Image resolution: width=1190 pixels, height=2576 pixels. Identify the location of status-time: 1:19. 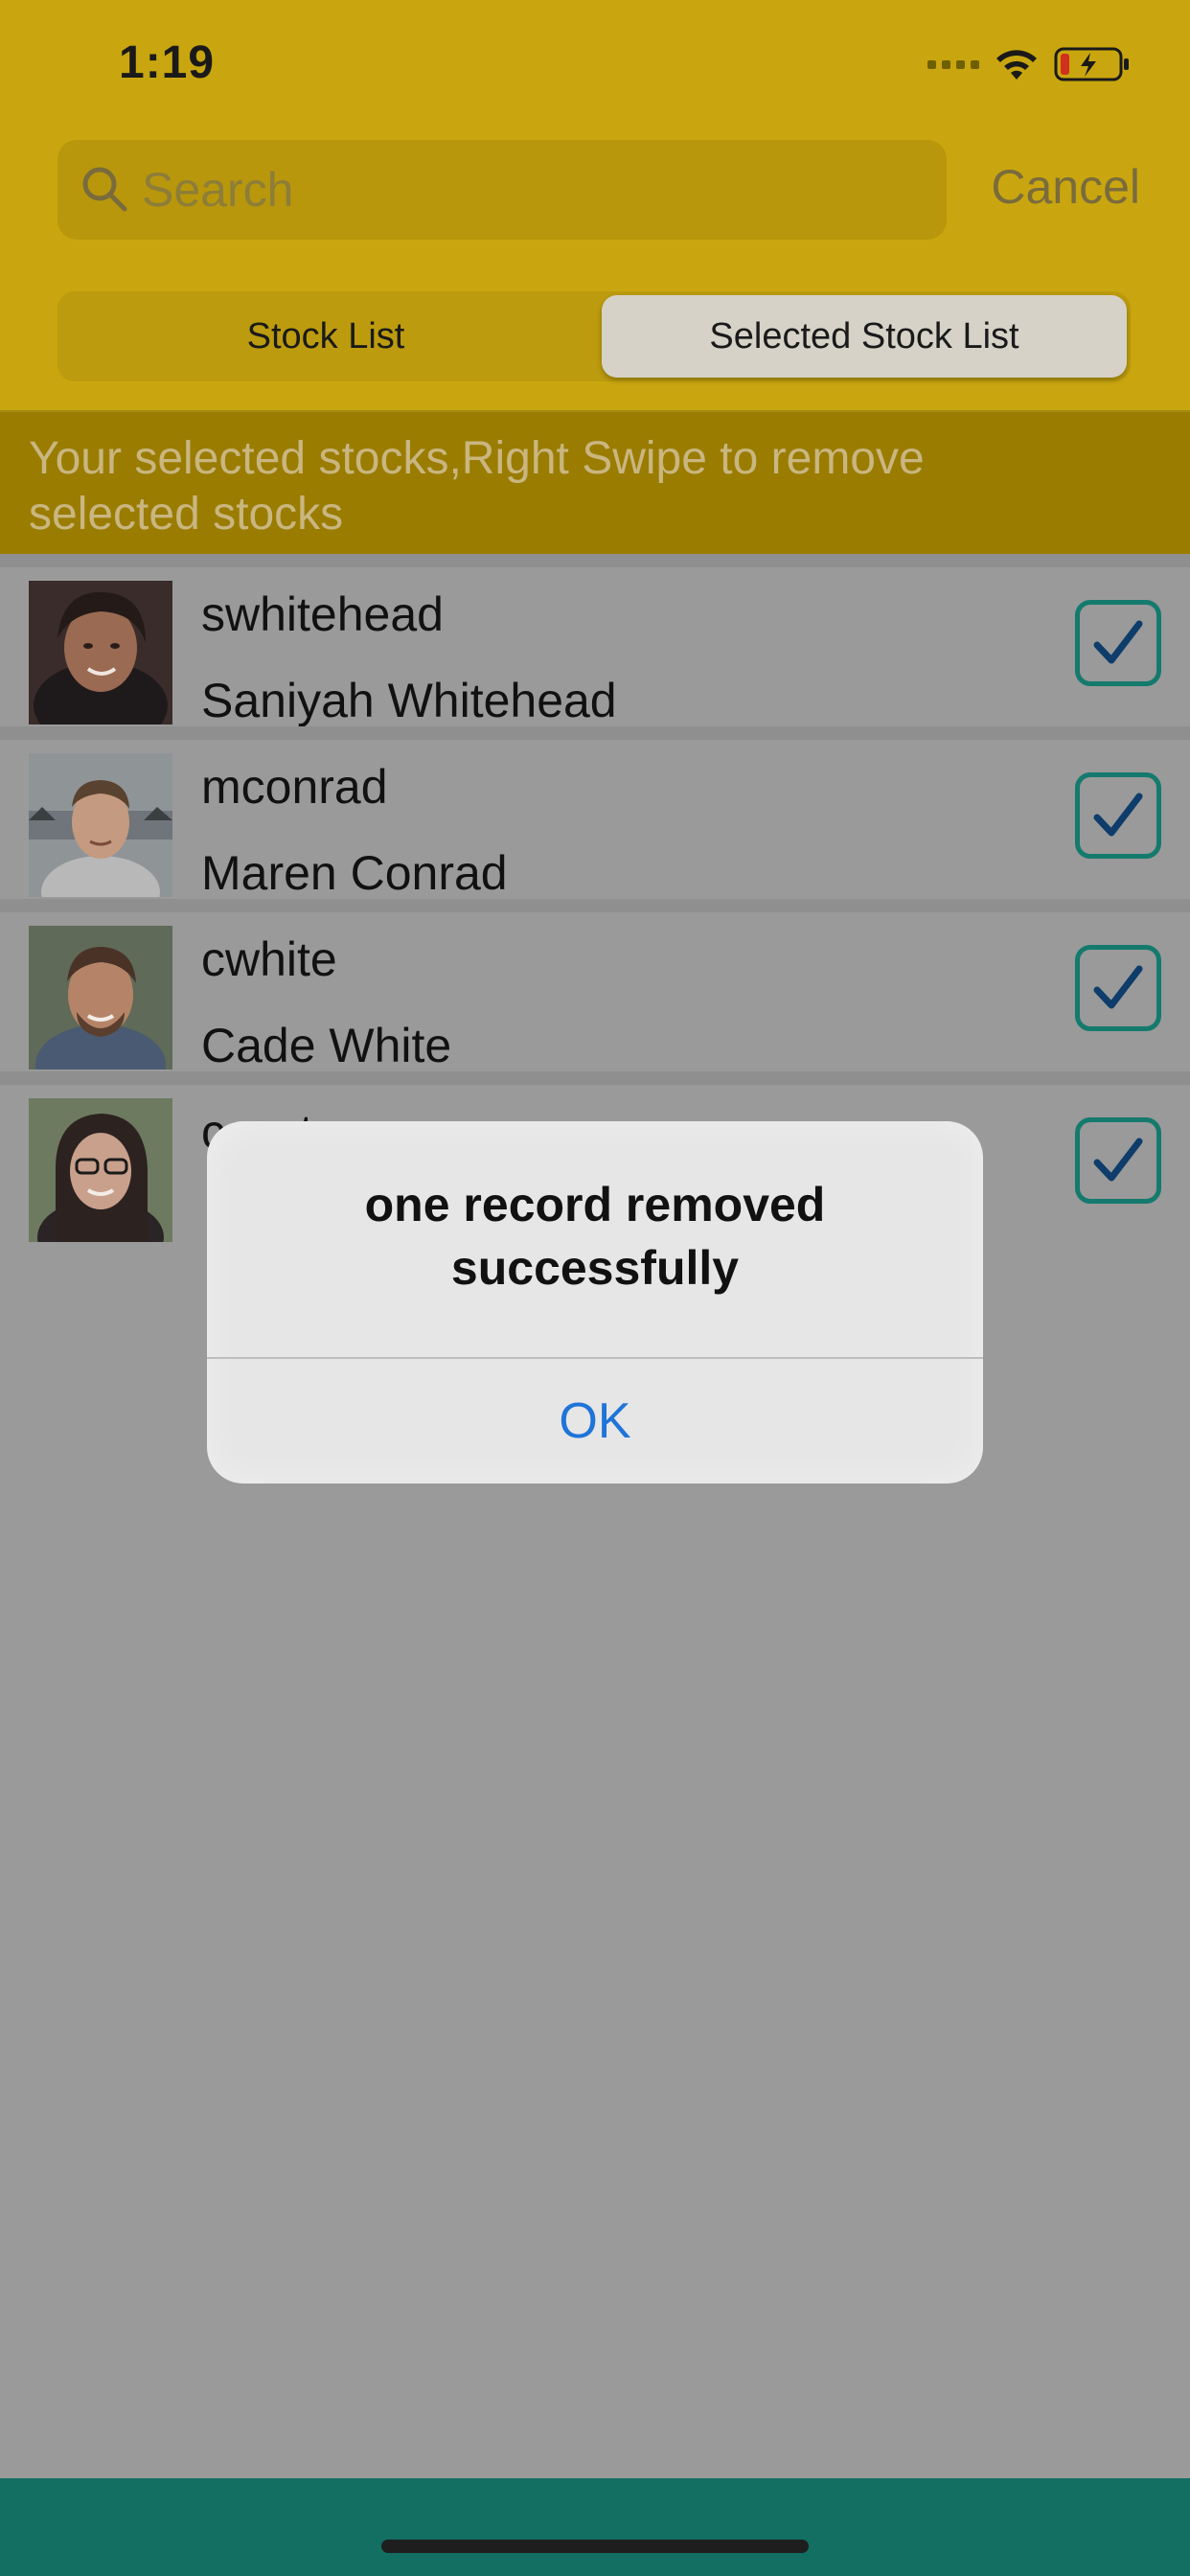
(167, 63).